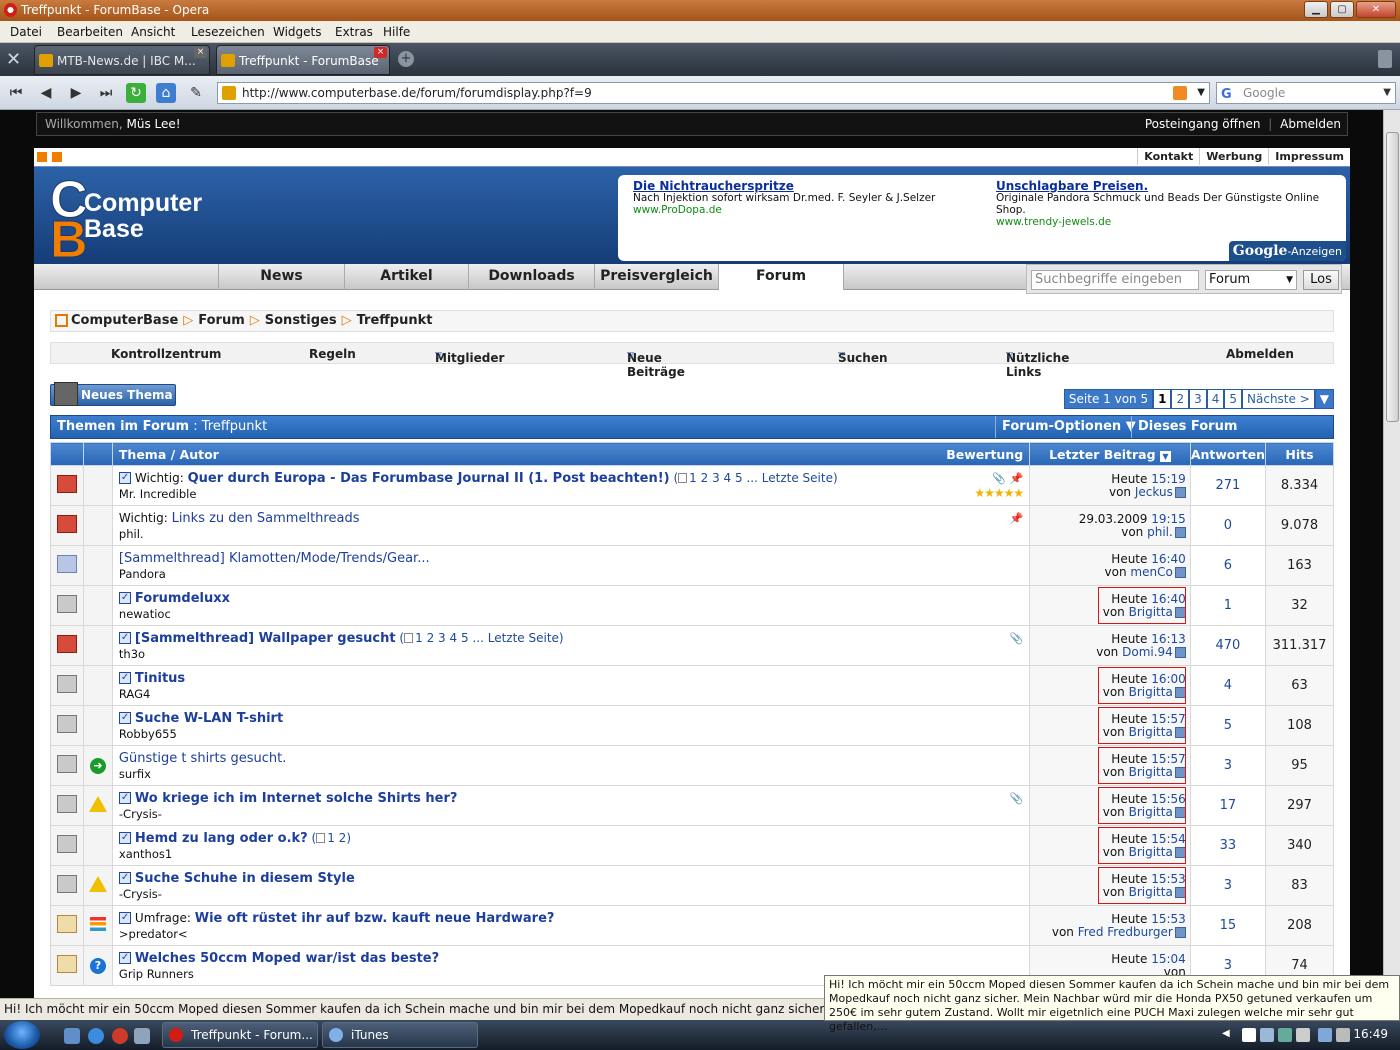 This screenshot has width=1400, height=1050. I want to click on breadcrumb-sonstiges: Sonstiges, so click(301, 320).